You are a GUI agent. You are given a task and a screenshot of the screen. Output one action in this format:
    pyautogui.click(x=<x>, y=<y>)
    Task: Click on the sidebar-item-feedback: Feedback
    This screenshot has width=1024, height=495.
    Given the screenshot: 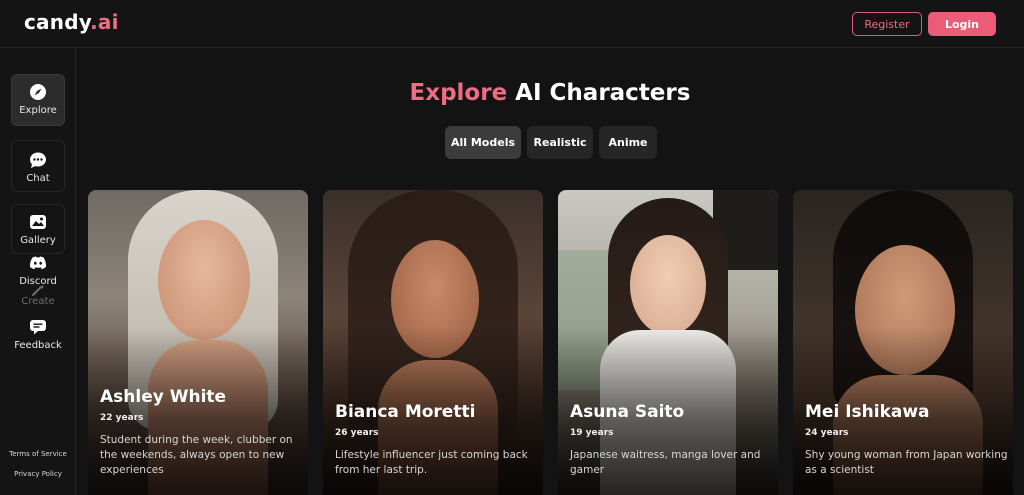 What is the action you would take?
    pyautogui.click(x=38, y=336)
    